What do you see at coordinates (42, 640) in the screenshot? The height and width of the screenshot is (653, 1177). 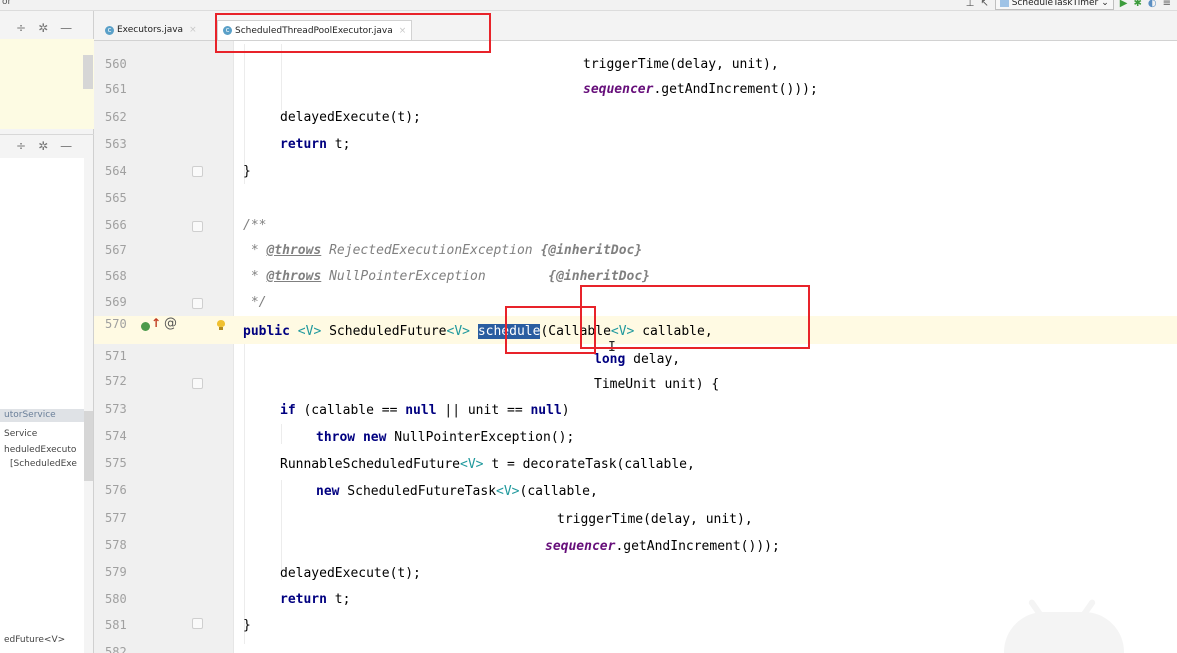 I see `list-item: edFuture<V>` at bounding box center [42, 640].